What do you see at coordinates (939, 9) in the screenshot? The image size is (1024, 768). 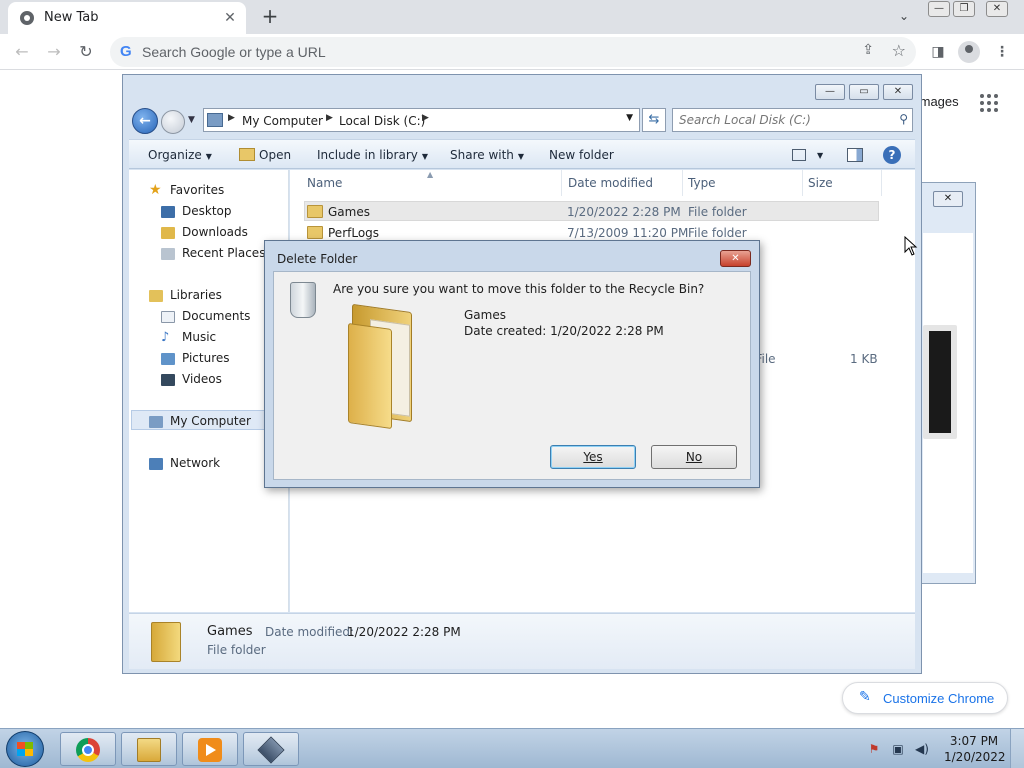 I see `minimize-icon: —` at bounding box center [939, 9].